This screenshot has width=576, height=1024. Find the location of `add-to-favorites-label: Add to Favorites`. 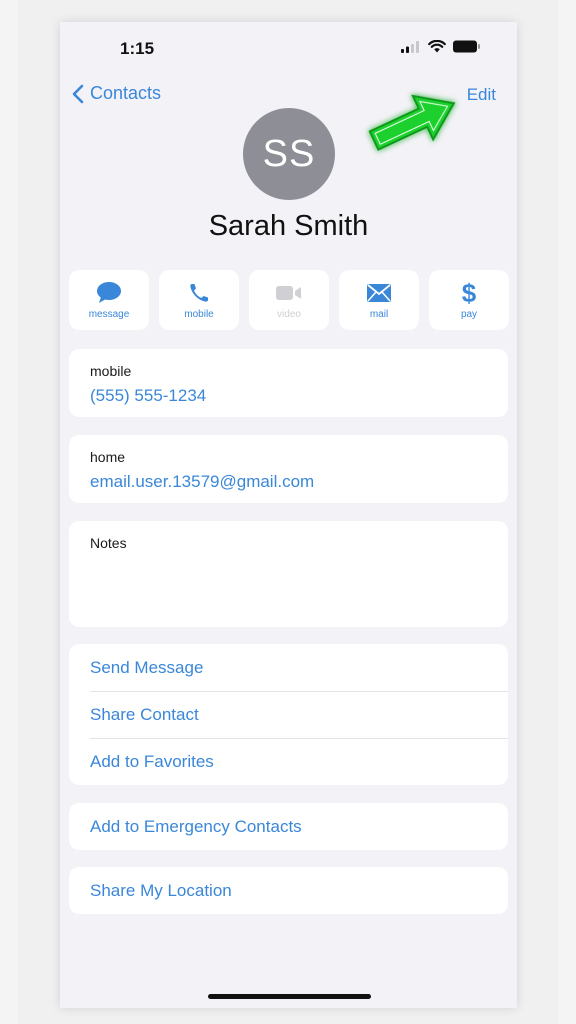

add-to-favorites-label: Add to Favorites is located at coordinates (152, 761).